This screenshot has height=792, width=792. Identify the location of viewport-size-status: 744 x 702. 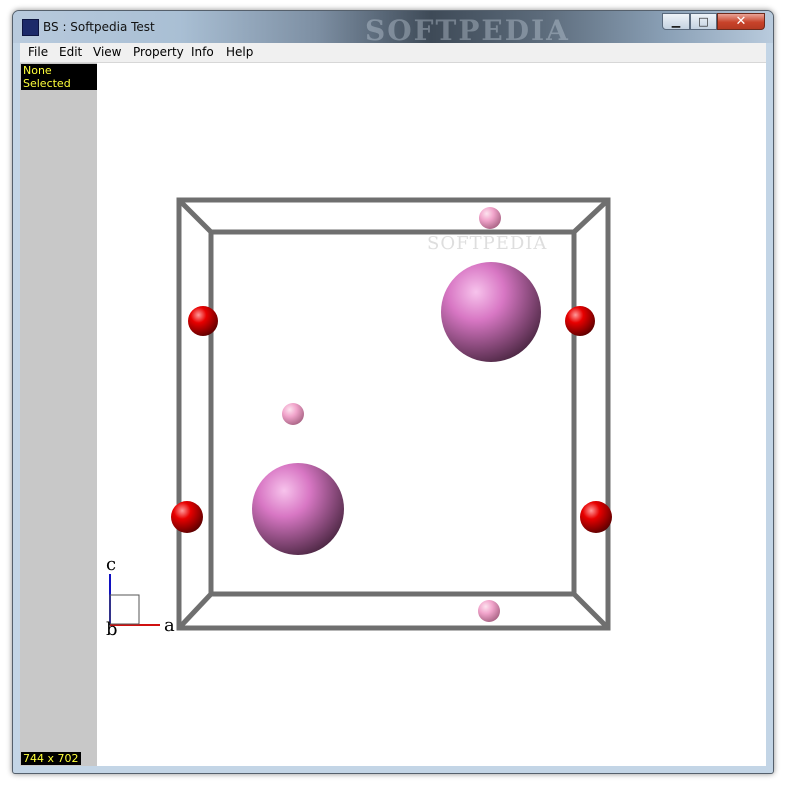
(51, 758).